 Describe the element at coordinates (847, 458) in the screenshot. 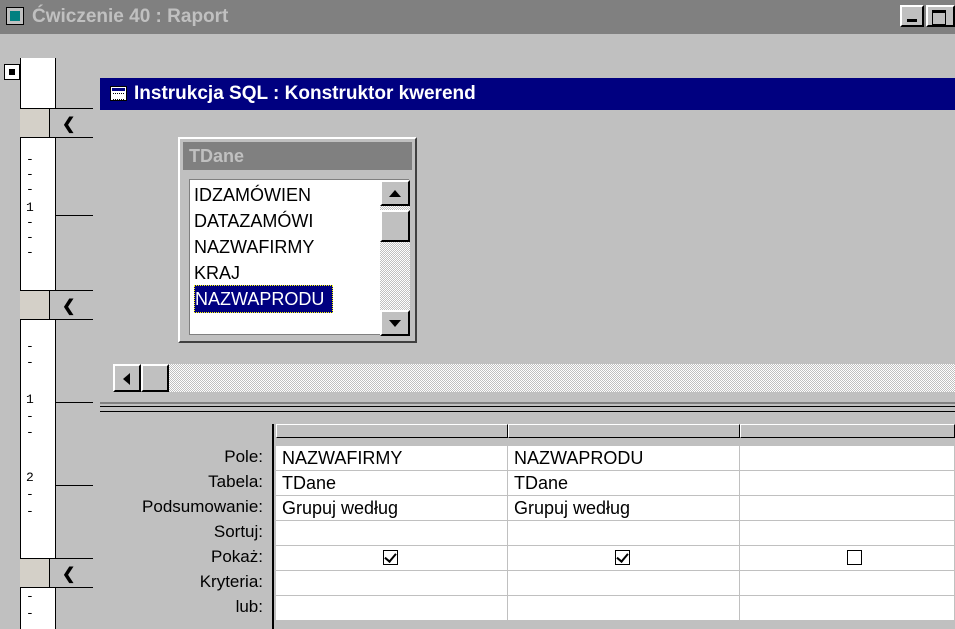

I see `grid-cell-pole` at that location.